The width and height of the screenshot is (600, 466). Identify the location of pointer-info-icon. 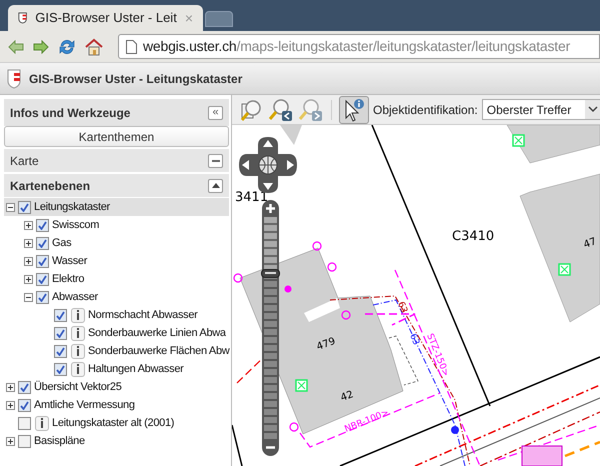
(354, 110).